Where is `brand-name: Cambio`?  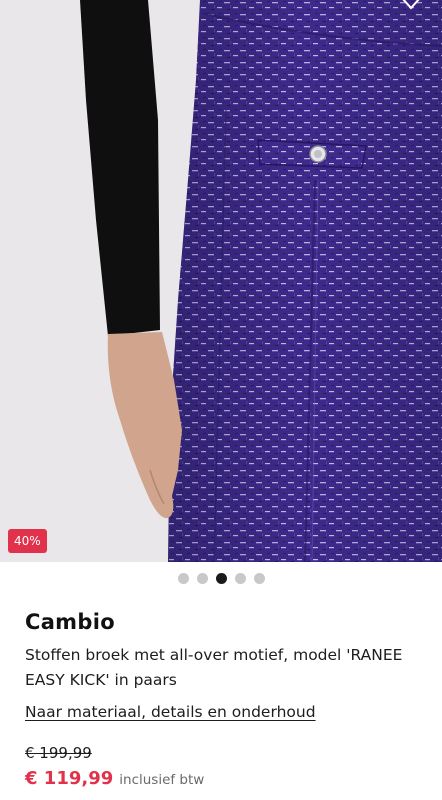
brand-name: Cambio is located at coordinates (70, 622).